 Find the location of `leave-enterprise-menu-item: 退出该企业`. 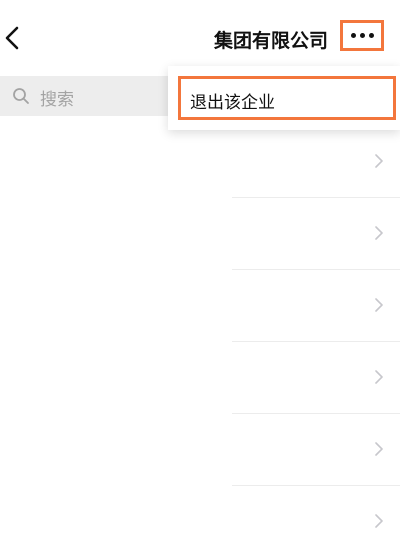

leave-enterprise-menu-item: 退出该企业 is located at coordinates (287, 98).